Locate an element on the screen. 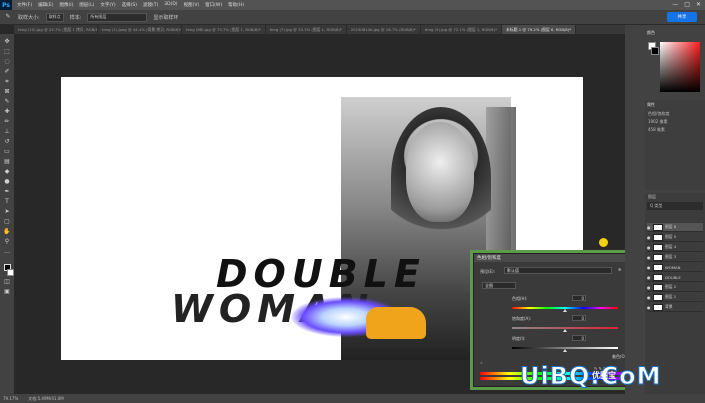  share-button: 共享 is located at coordinates (682, 17).